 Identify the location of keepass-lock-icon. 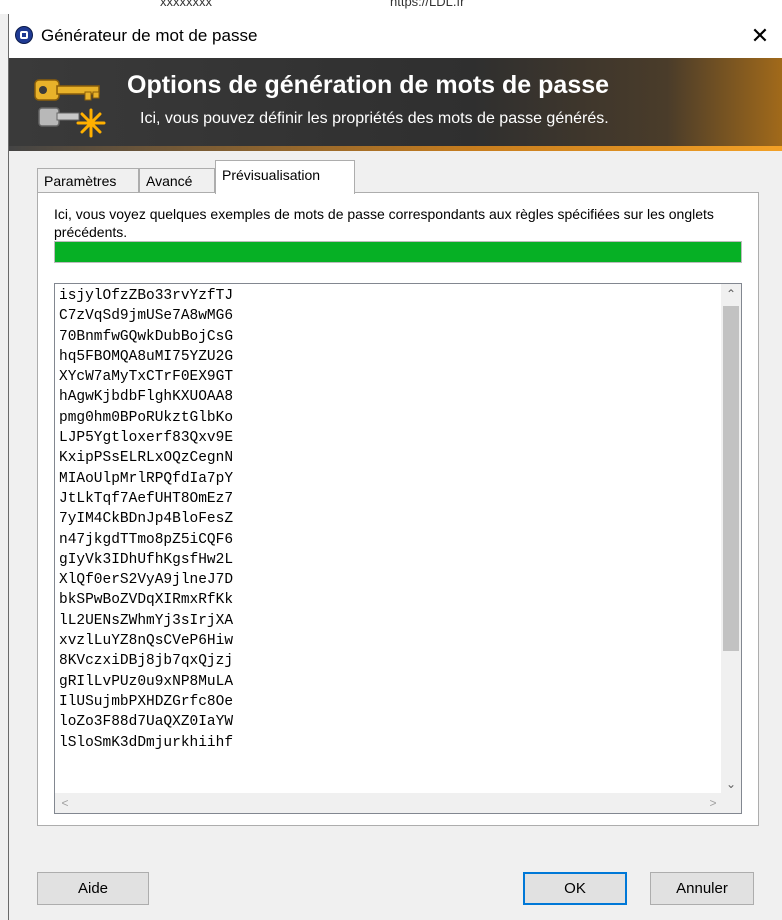
(24, 35).